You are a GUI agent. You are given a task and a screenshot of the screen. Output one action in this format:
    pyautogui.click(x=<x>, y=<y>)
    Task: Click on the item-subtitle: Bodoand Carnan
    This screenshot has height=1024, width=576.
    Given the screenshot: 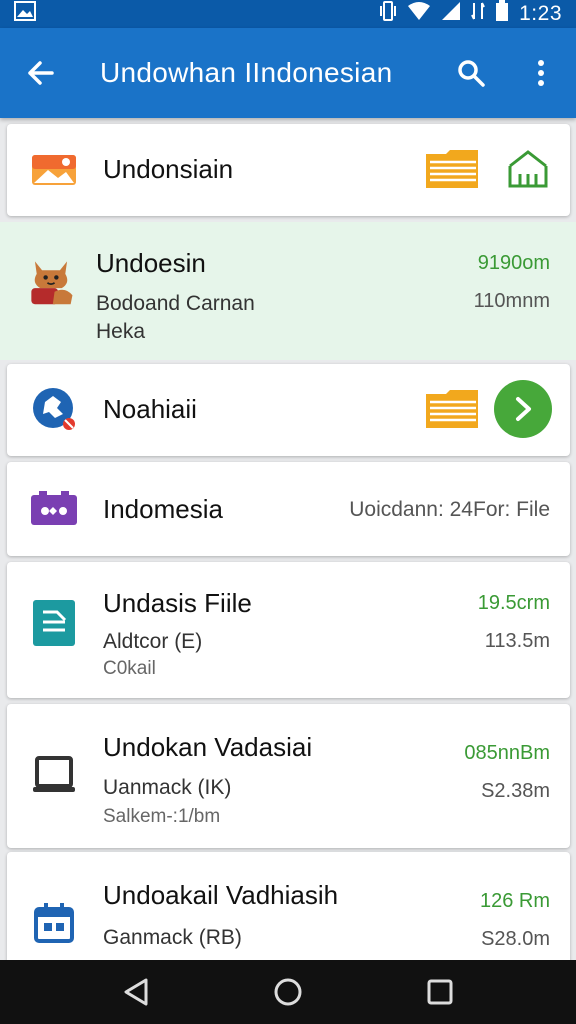 What is the action you would take?
    pyautogui.click(x=175, y=303)
    